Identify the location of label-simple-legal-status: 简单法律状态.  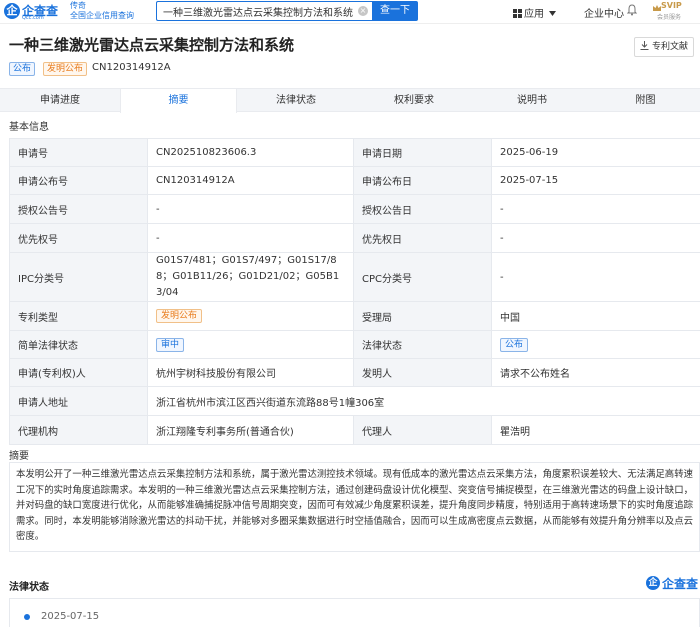
(78, 344).